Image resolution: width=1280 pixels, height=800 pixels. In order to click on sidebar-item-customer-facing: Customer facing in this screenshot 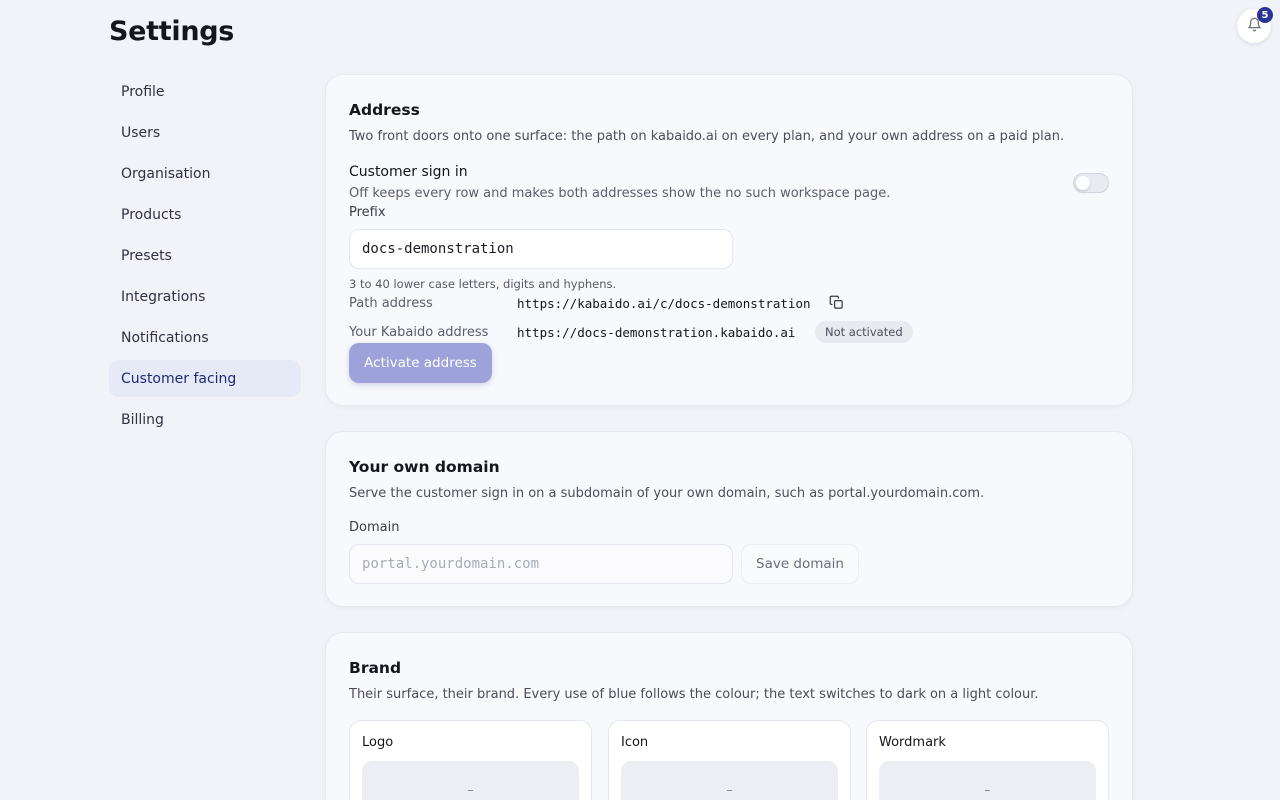, I will do `click(205, 378)`.